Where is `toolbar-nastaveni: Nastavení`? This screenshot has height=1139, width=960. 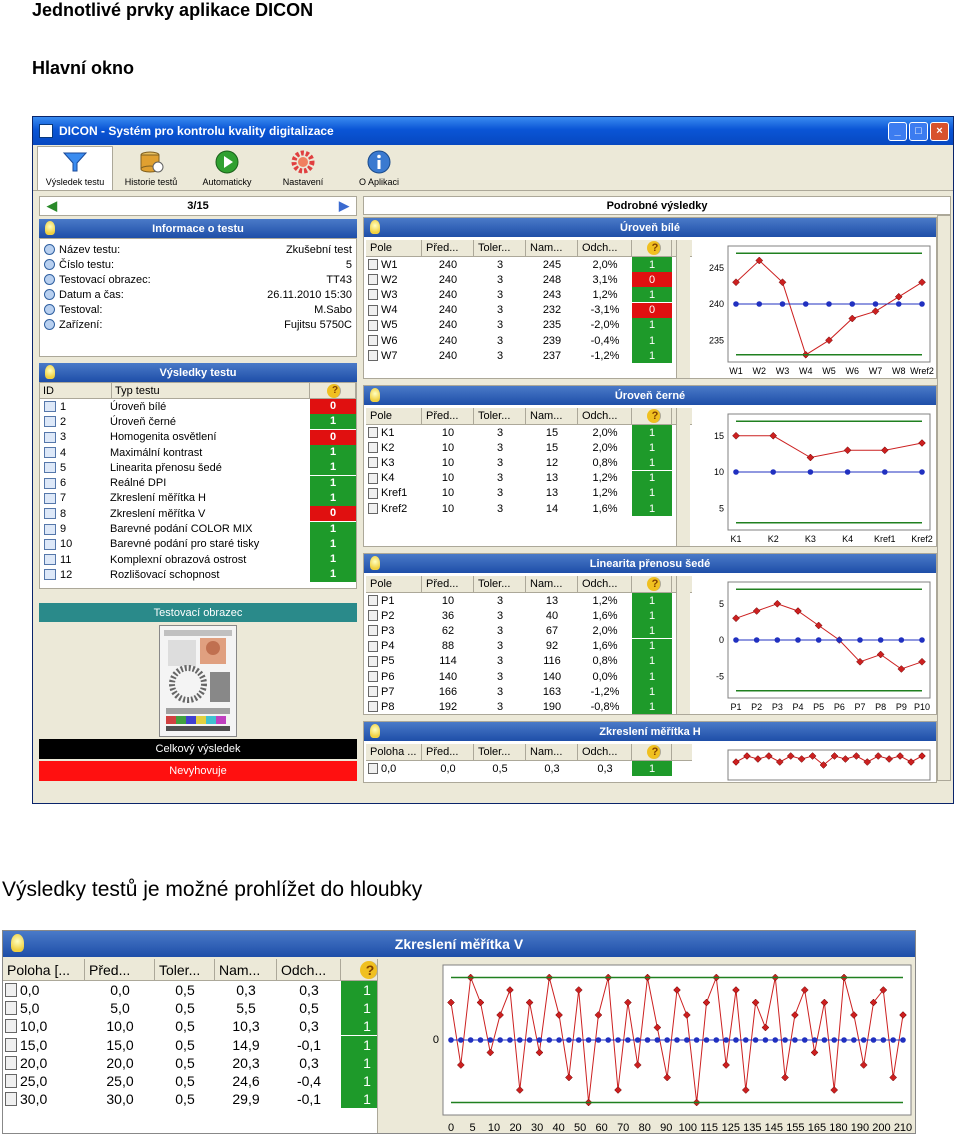
toolbar-nastaveni: Nastavení is located at coordinates (303, 168).